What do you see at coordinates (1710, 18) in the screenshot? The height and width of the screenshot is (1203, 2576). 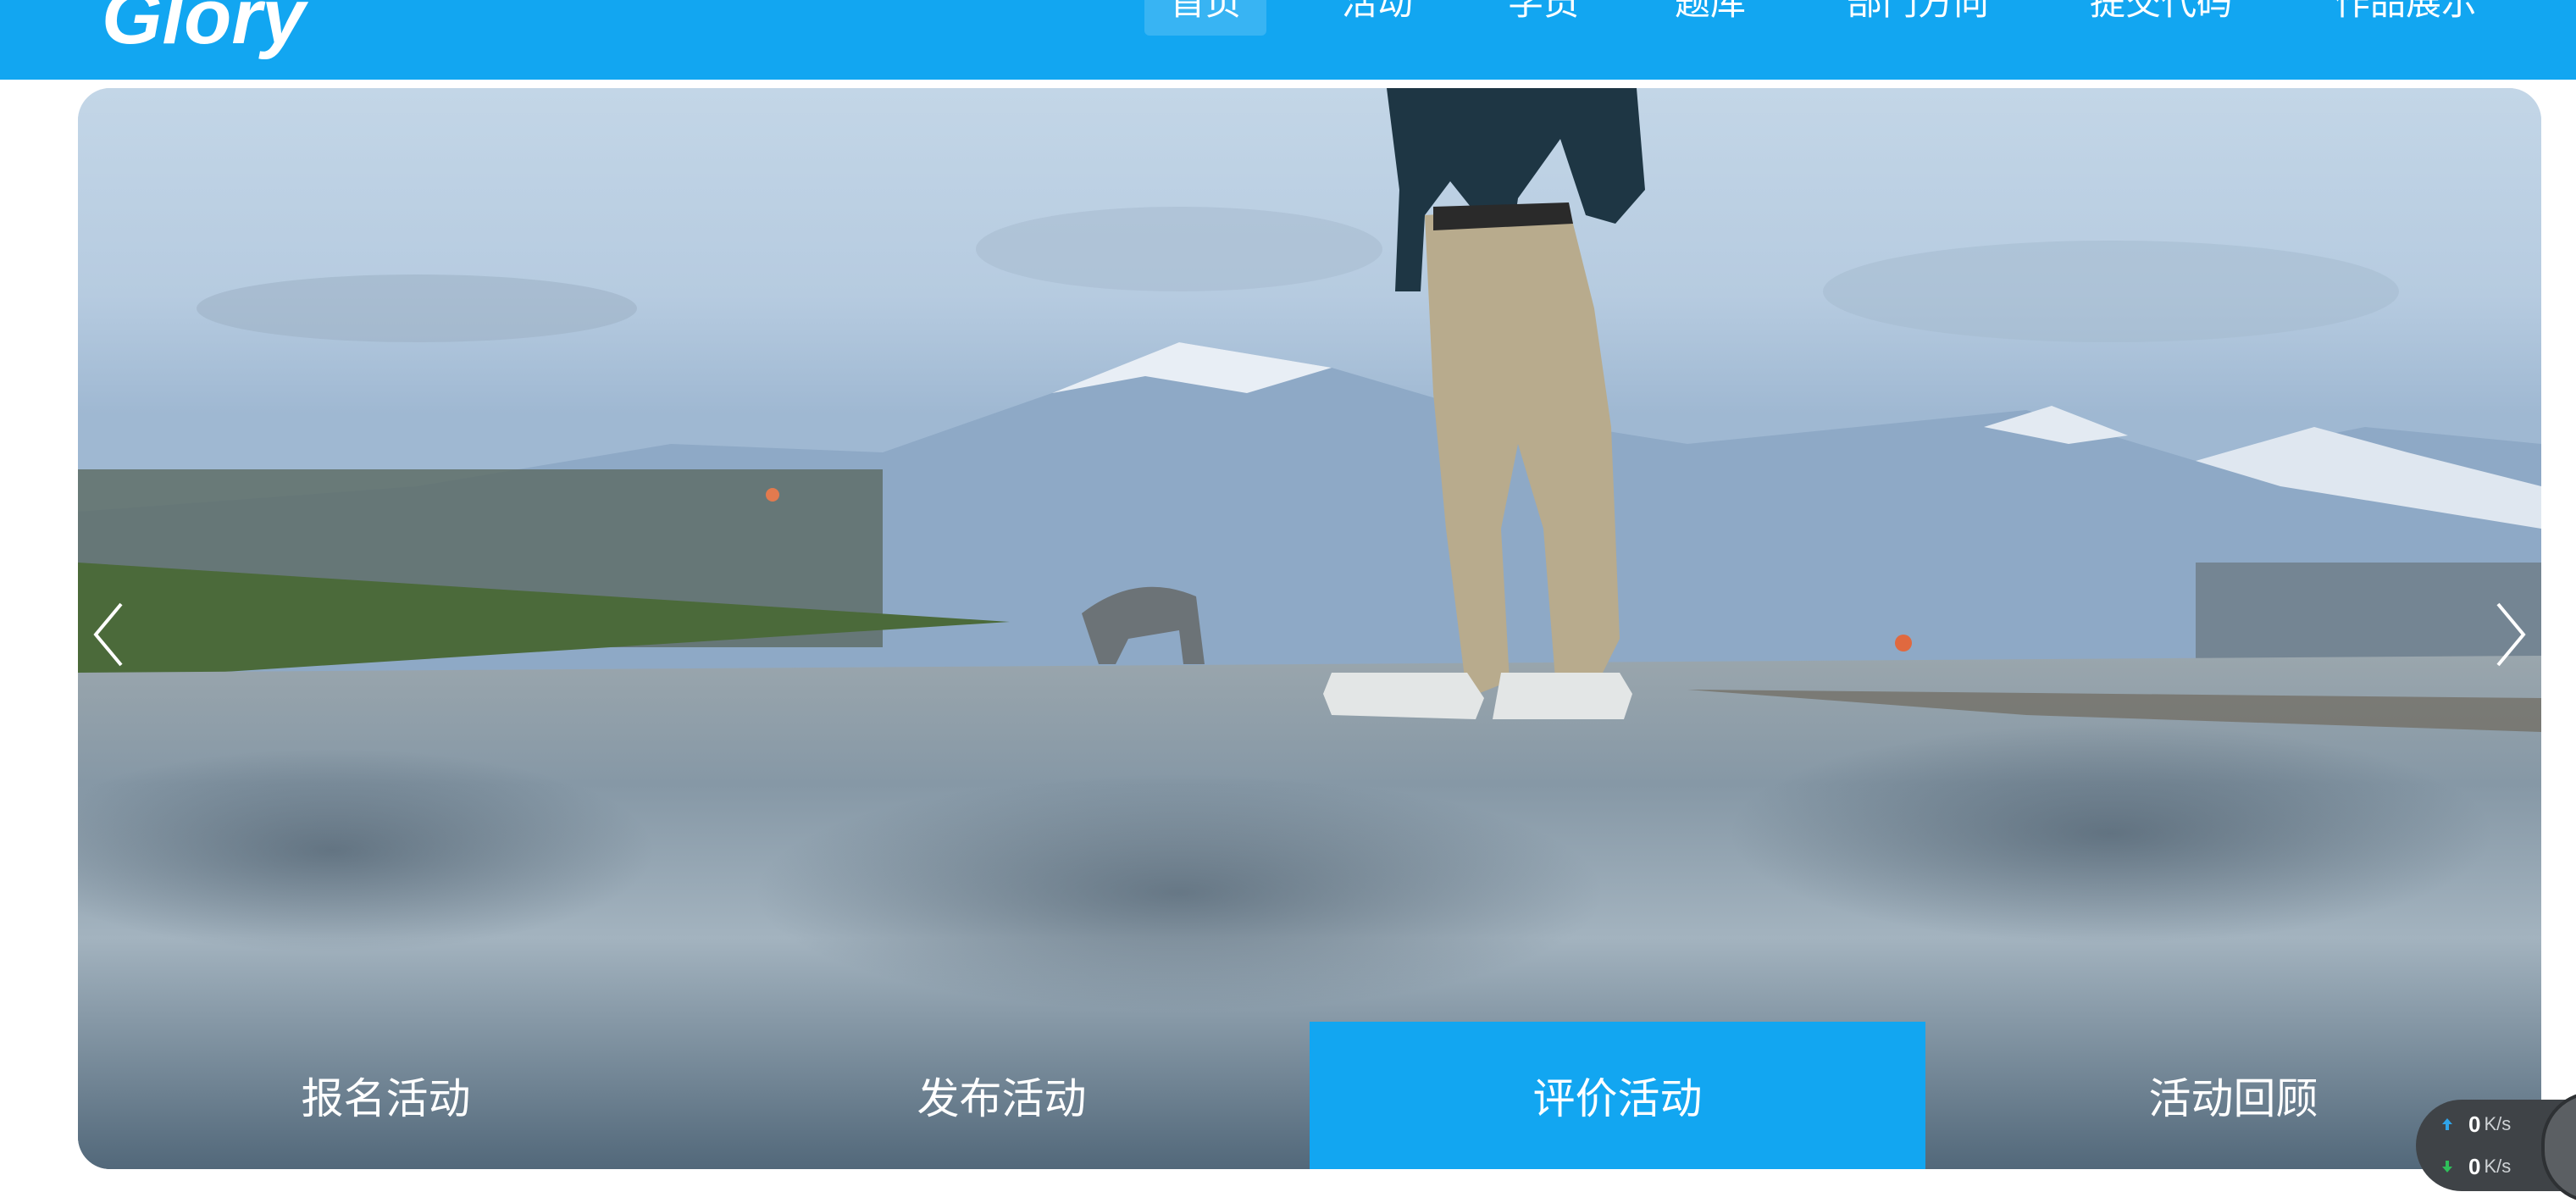 I see `nav-item-question-bank: 题库` at bounding box center [1710, 18].